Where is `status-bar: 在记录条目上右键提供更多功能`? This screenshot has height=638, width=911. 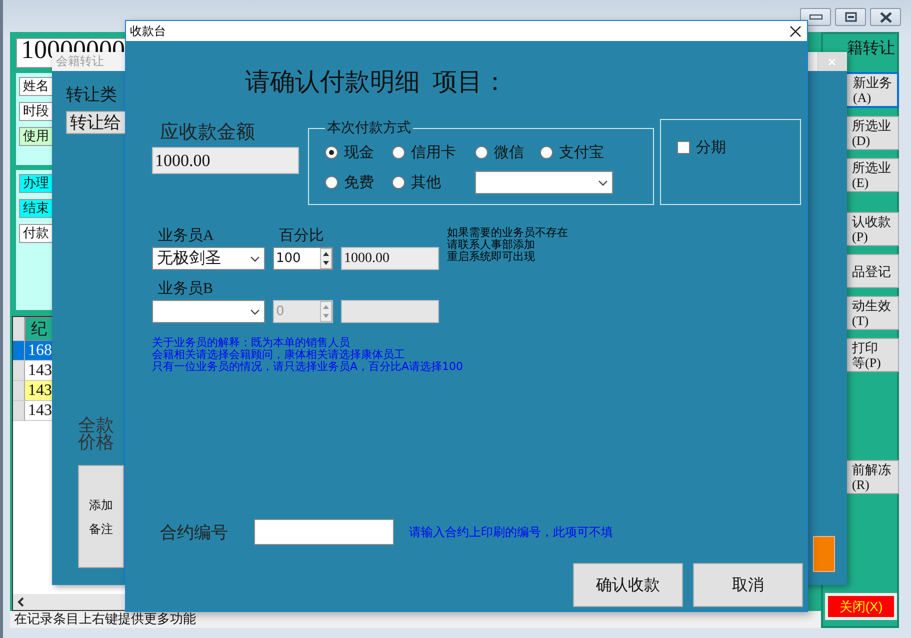 status-bar: 在记录条目上右键提供更多功能 is located at coordinates (415, 619).